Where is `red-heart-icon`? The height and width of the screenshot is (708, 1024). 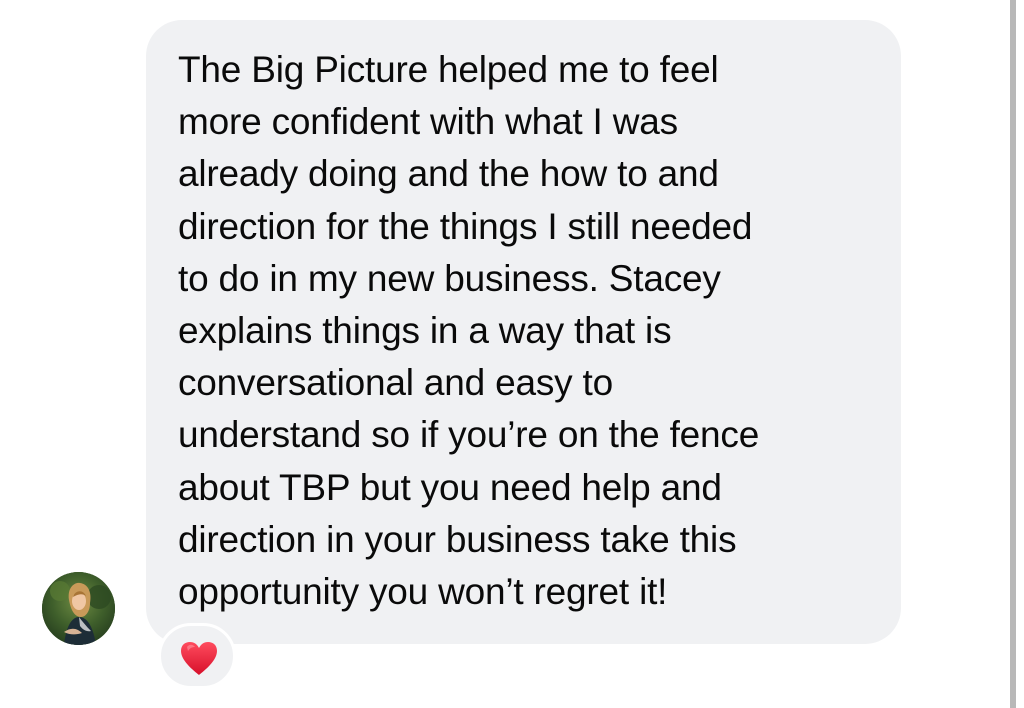 red-heart-icon is located at coordinates (199, 658).